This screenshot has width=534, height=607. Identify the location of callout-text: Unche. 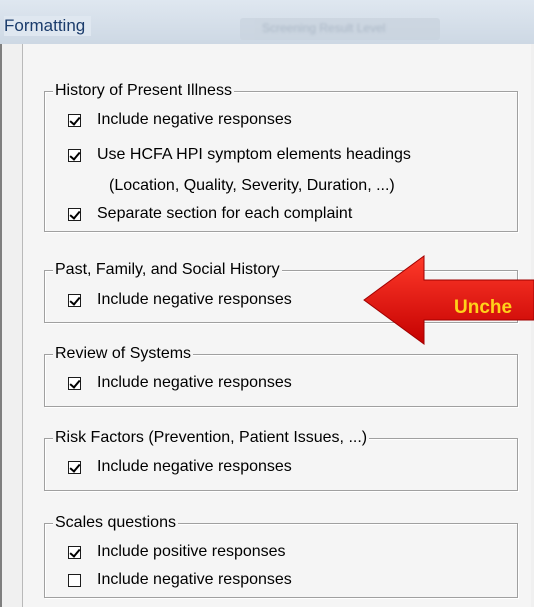
(483, 307).